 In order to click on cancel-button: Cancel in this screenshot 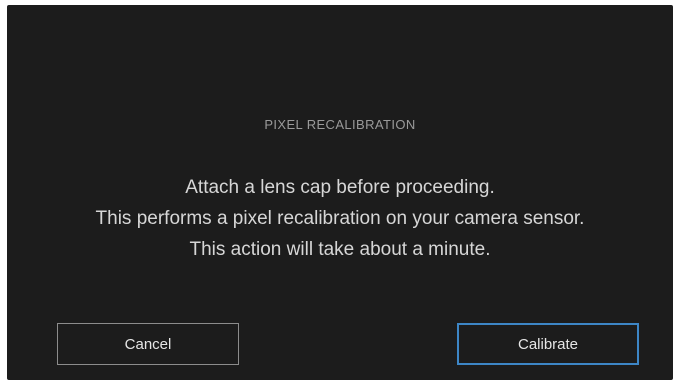, I will do `click(148, 344)`.